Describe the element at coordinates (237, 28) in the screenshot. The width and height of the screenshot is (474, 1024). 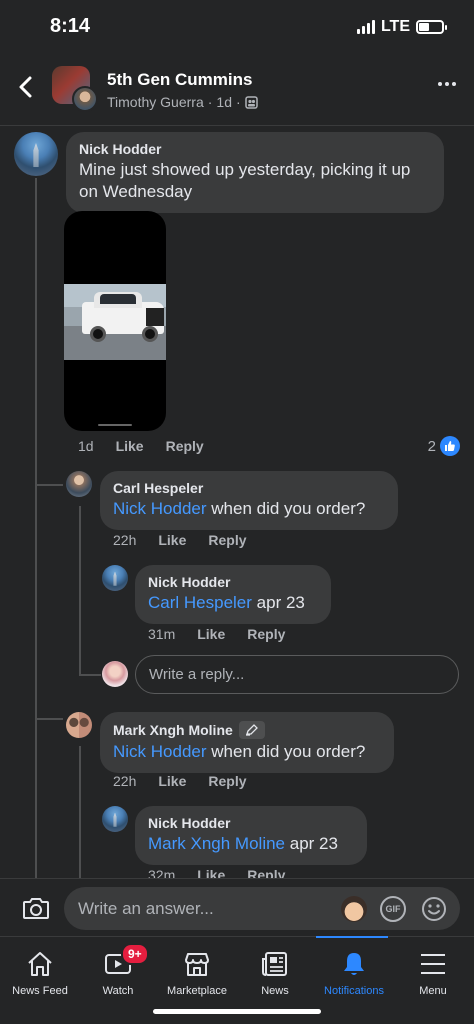
I see `status-bar: 8:14 LTE` at that location.